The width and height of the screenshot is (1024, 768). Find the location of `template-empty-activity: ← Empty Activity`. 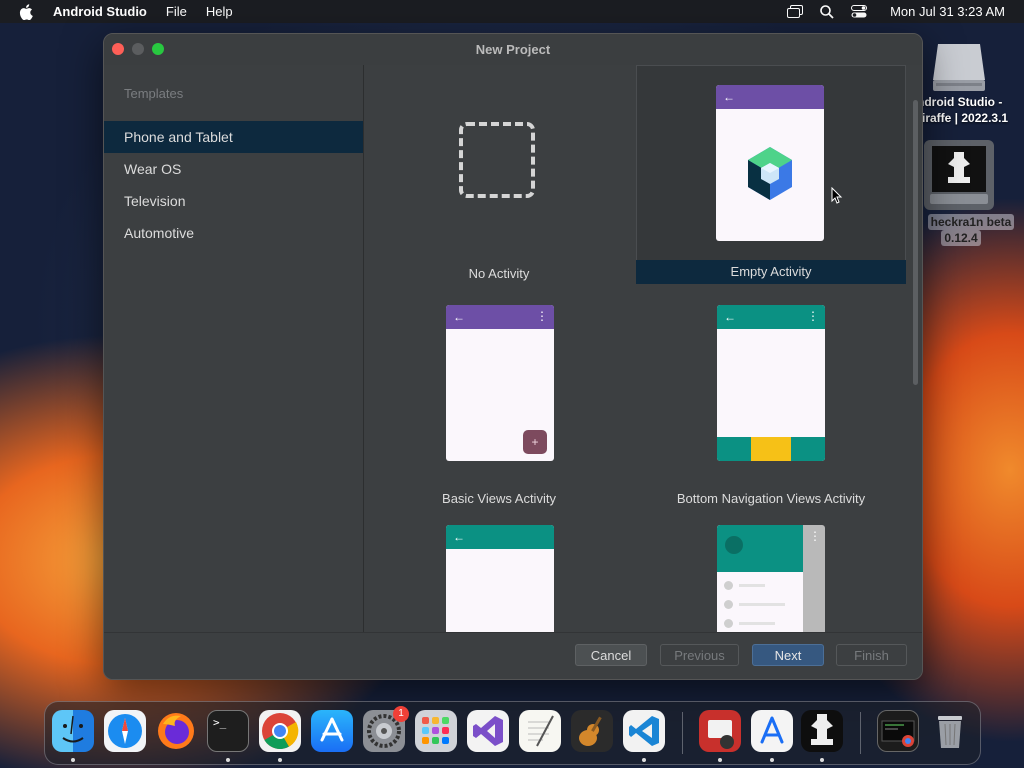

template-empty-activity: ← Empty Activity is located at coordinates (771, 174).